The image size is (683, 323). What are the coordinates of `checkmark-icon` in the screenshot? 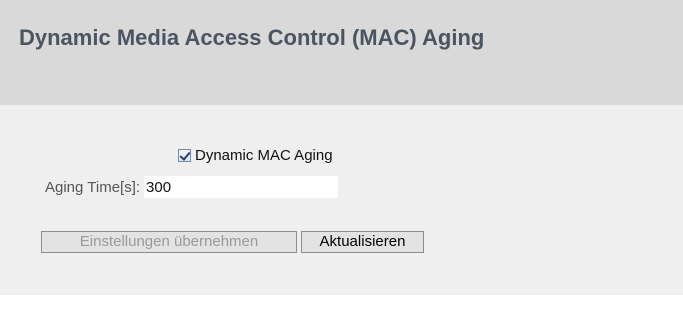 It's located at (185, 154).